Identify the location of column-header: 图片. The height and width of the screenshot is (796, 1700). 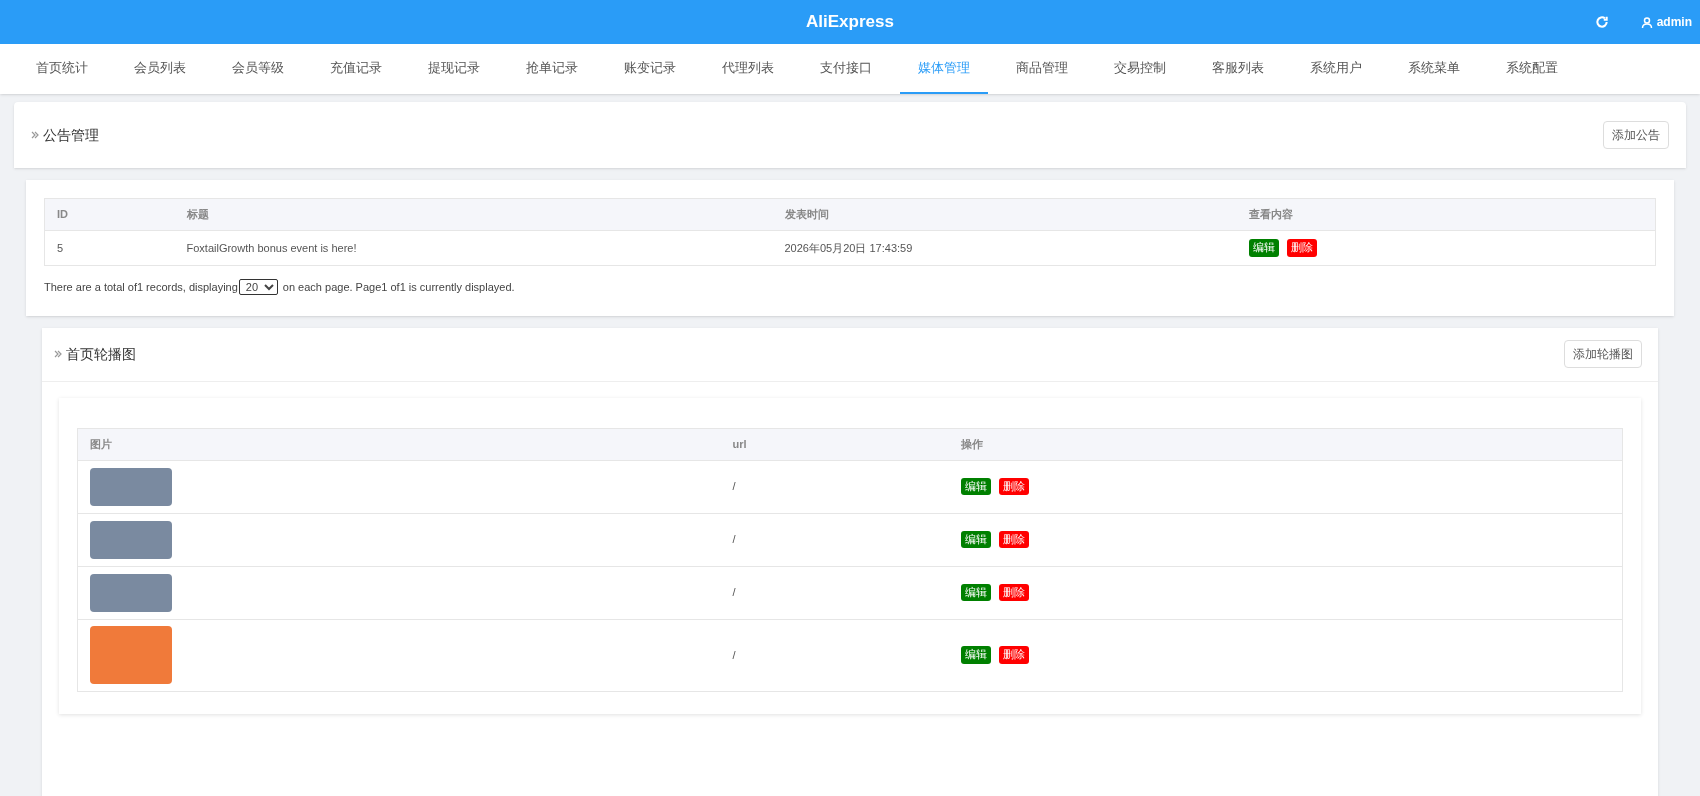
(405, 444).